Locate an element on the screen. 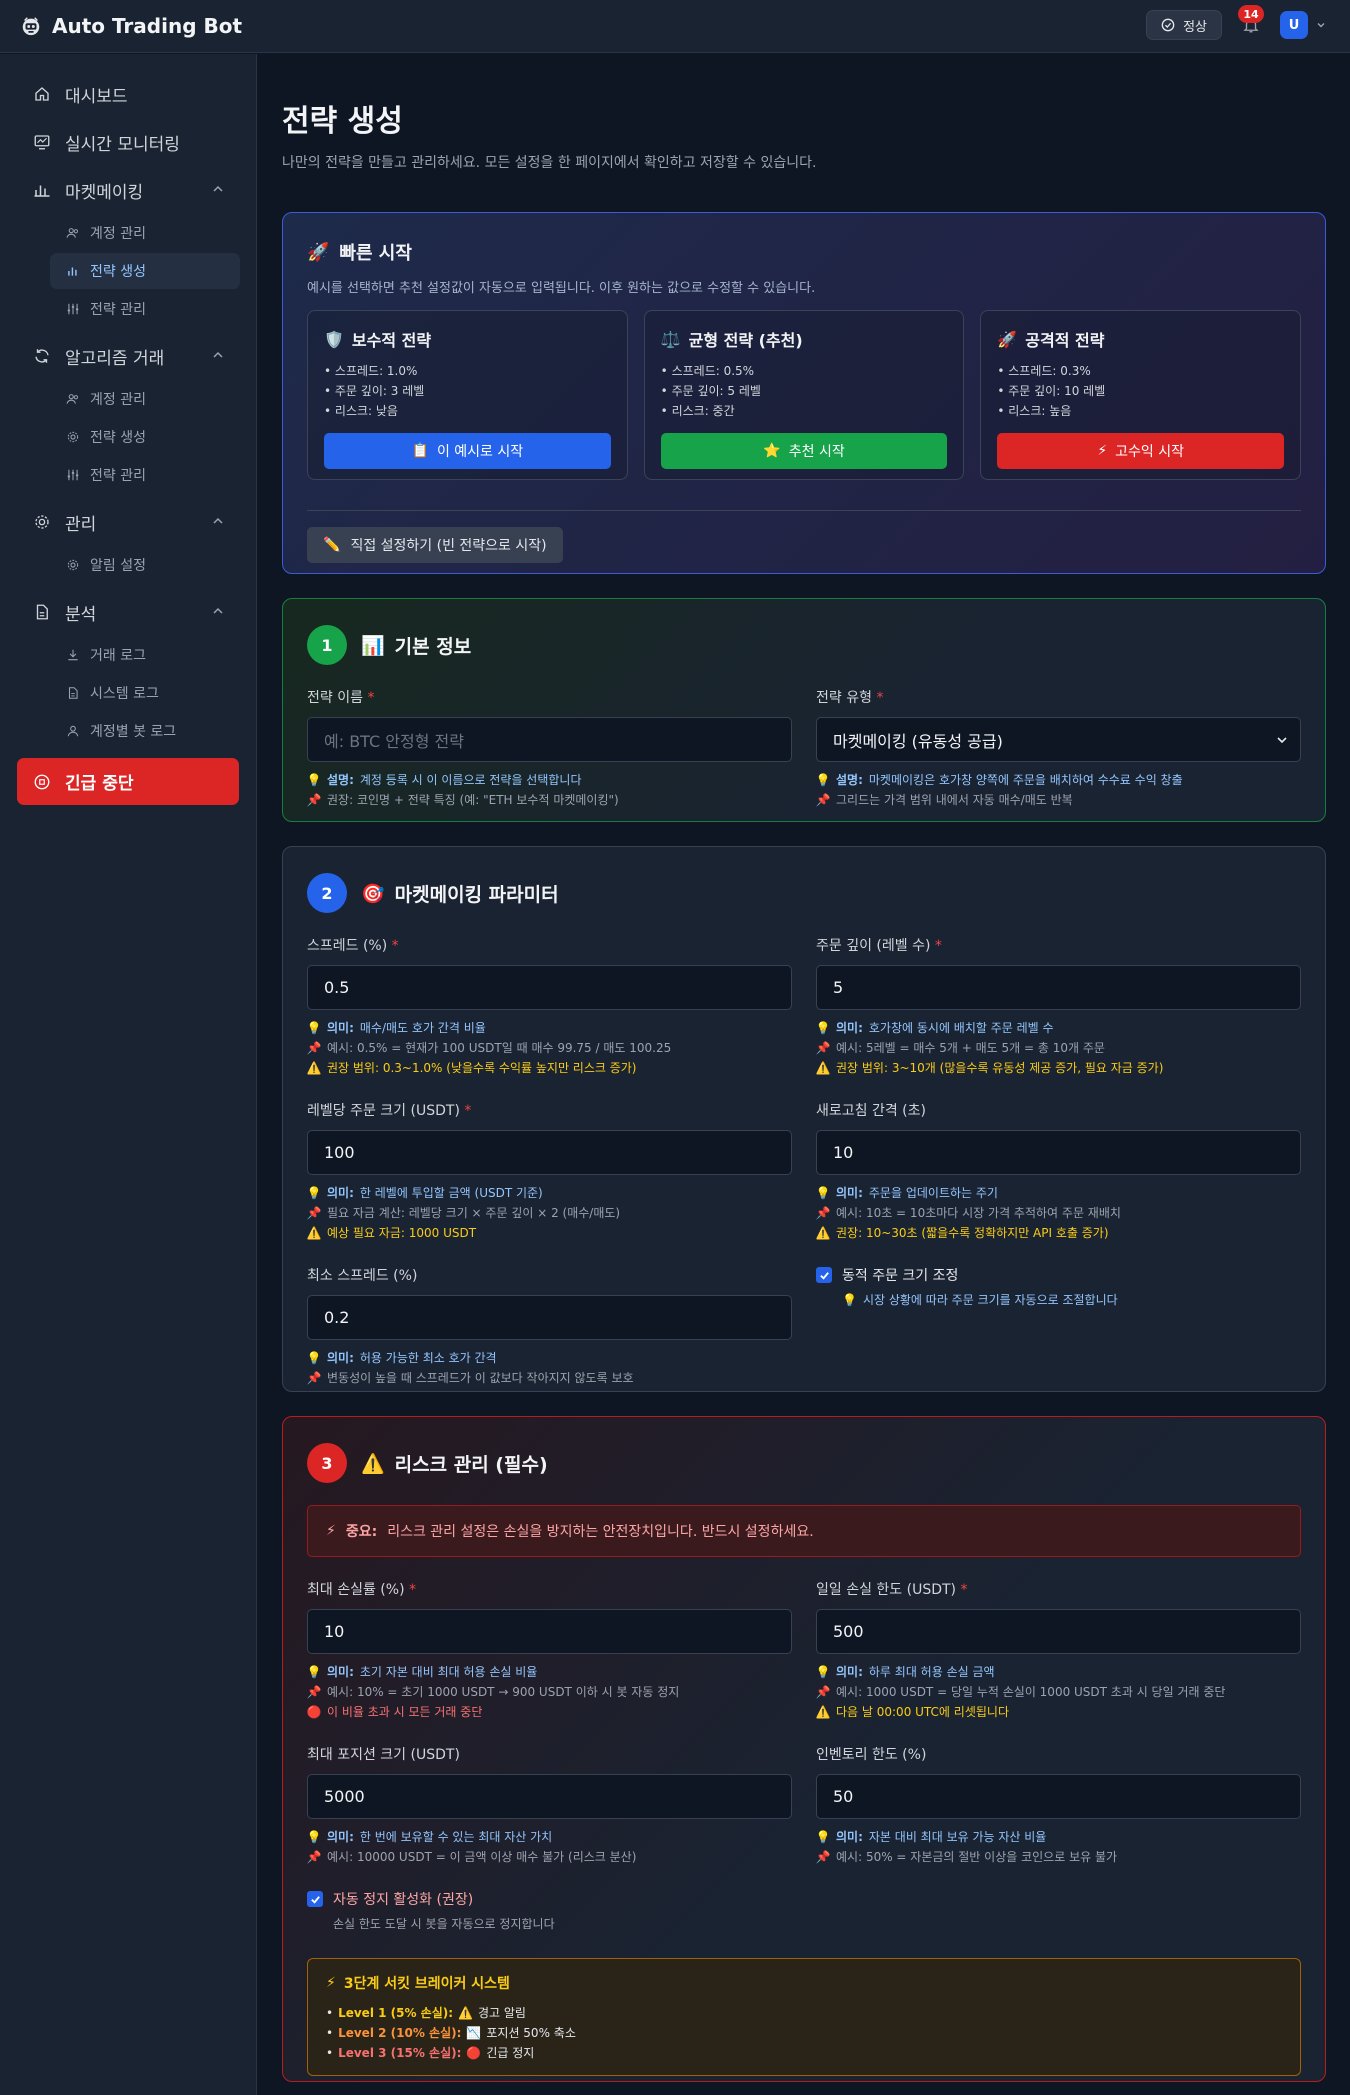 The width and height of the screenshot is (1350, 2095). order-size-input: 100 is located at coordinates (549, 1152).